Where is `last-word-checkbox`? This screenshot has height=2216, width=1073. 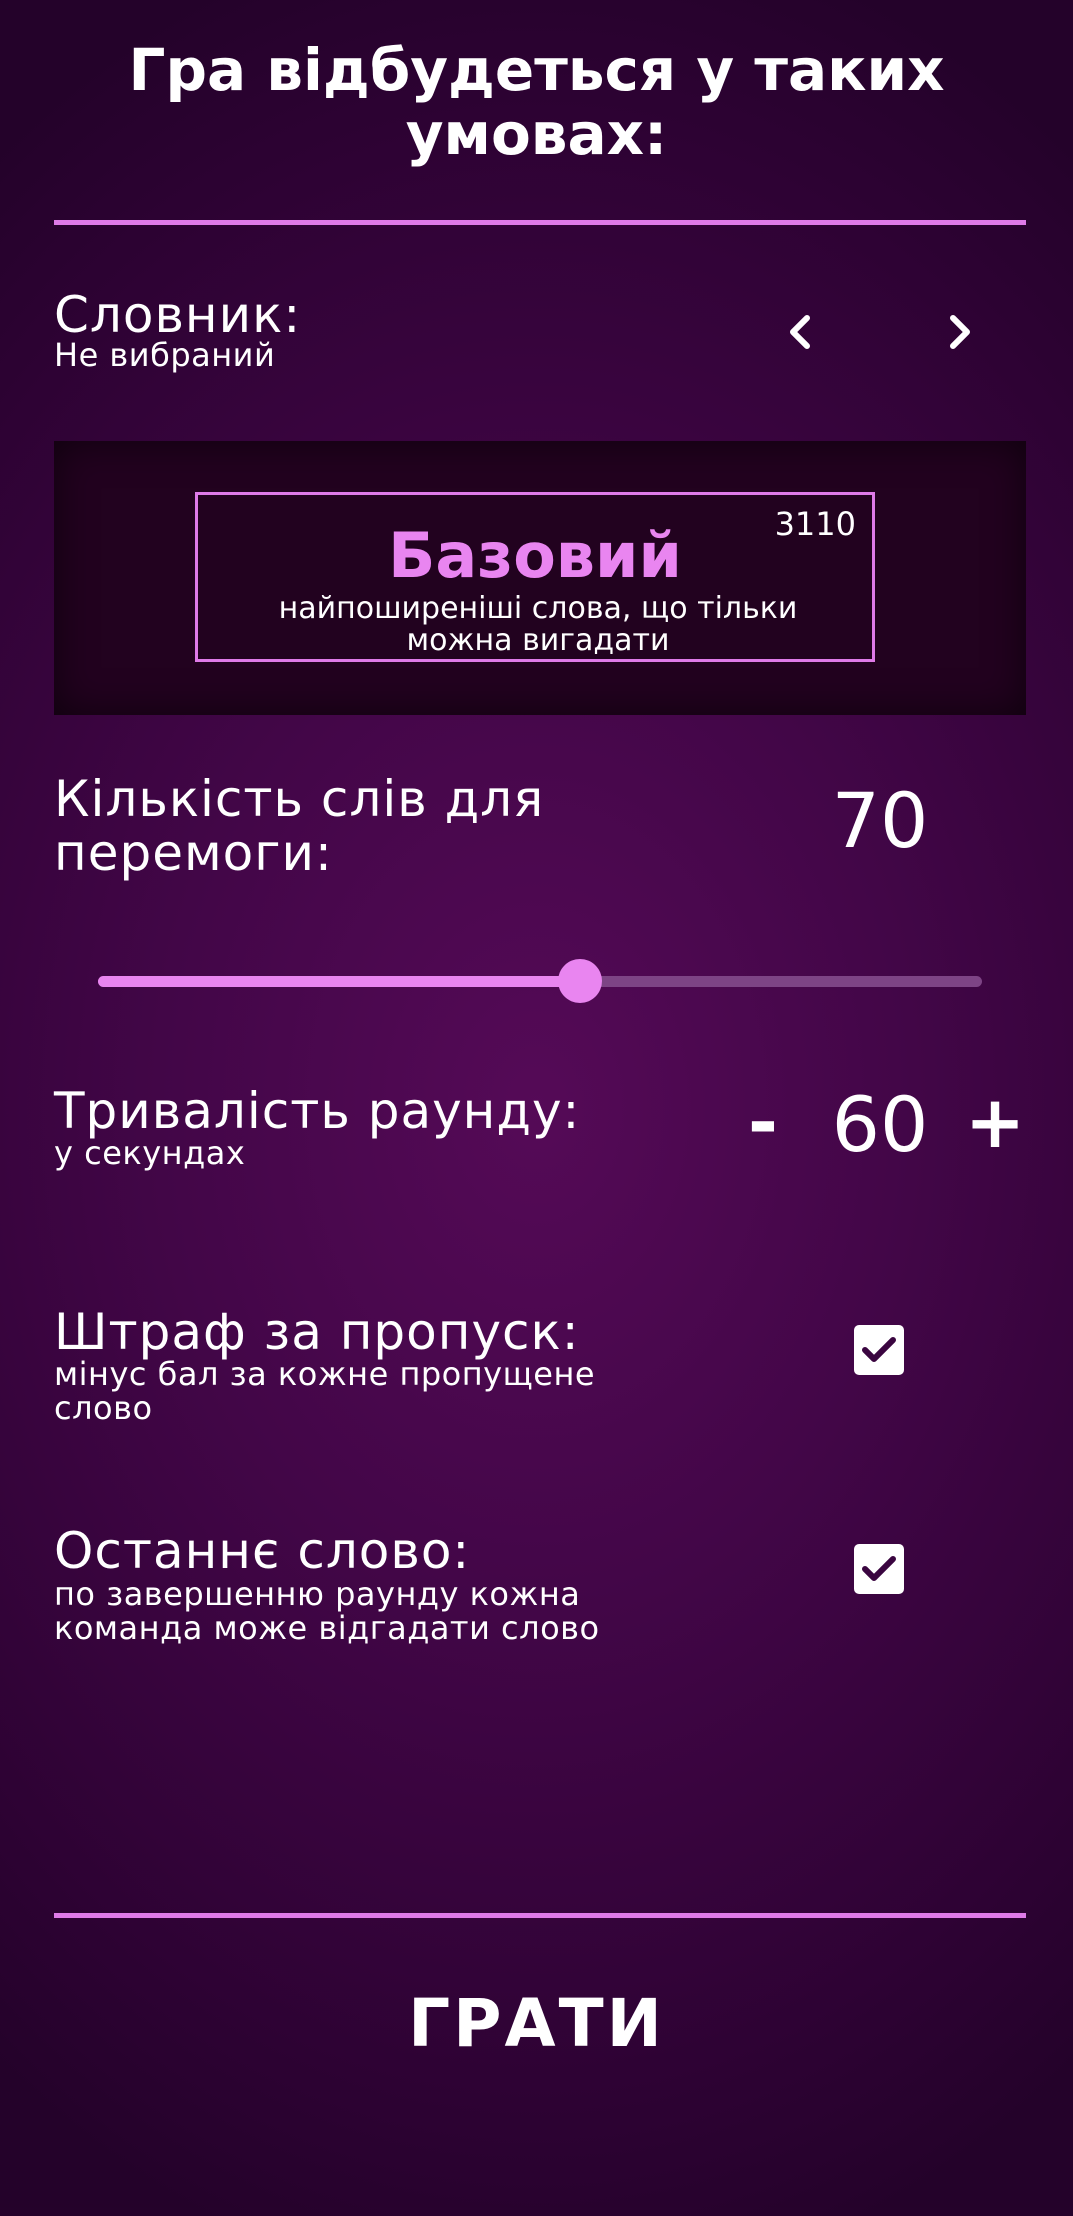
last-word-checkbox is located at coordinates (879, 1569).